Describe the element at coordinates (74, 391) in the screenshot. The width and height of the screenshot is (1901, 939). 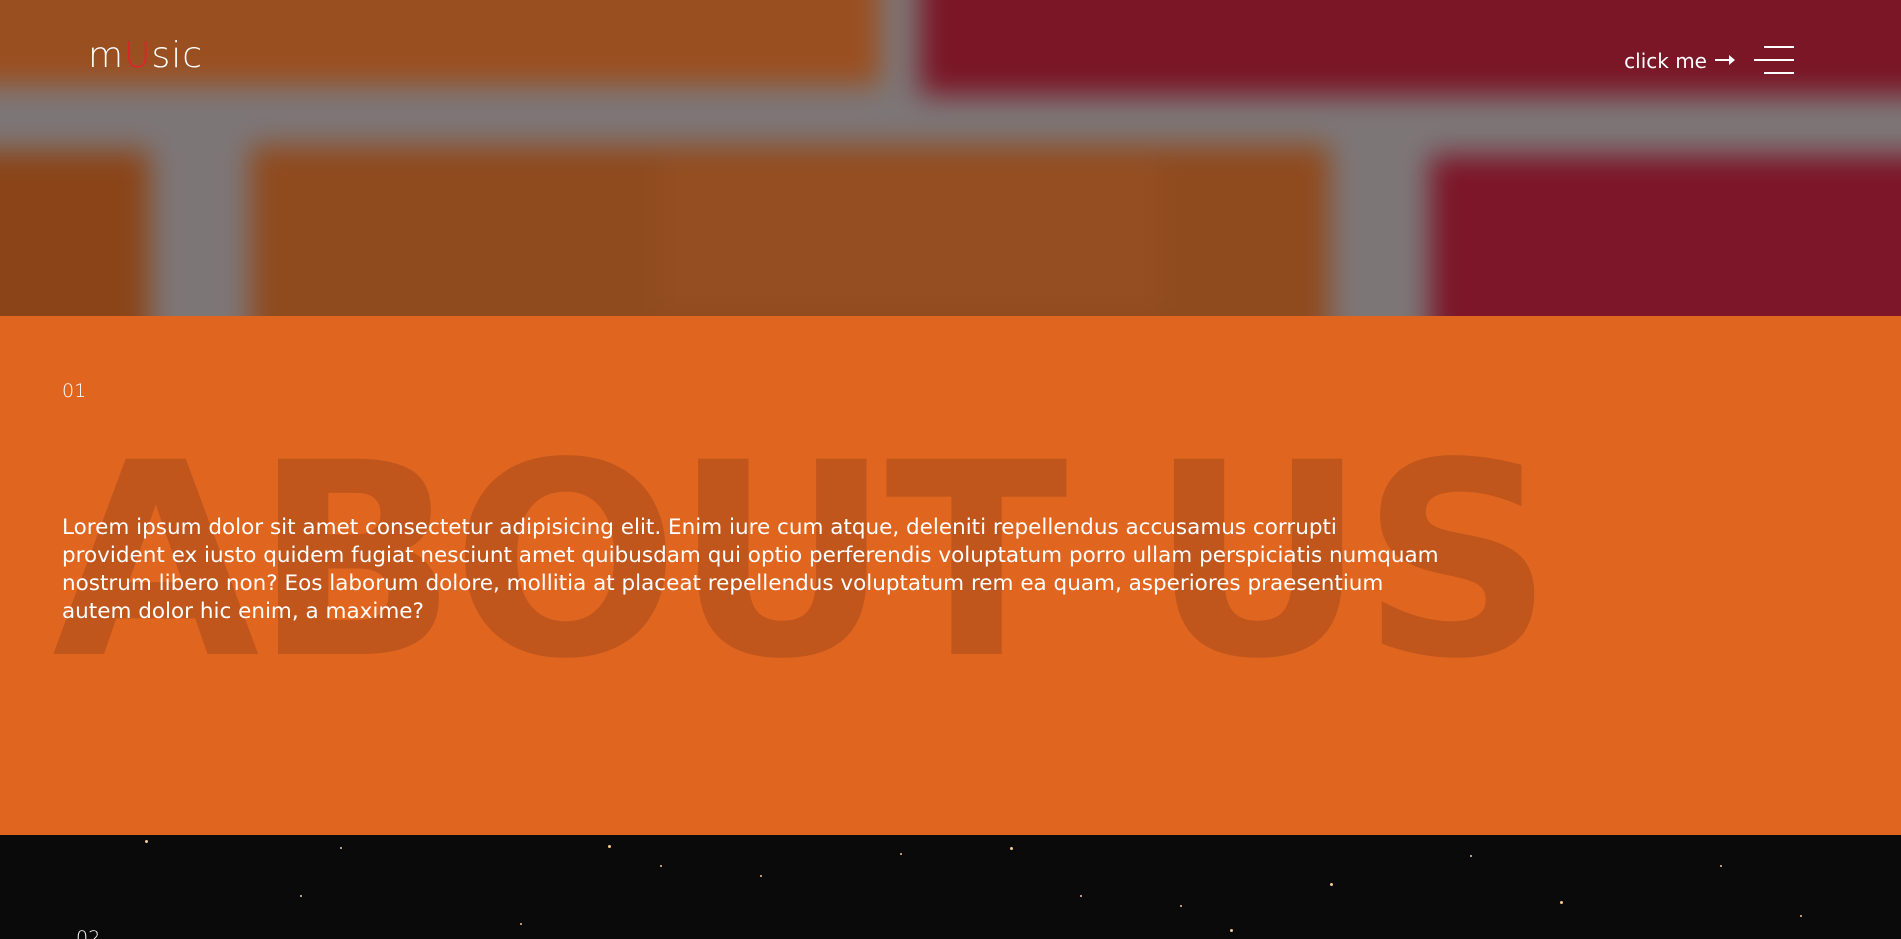
I see `section-number: 01` at that location.